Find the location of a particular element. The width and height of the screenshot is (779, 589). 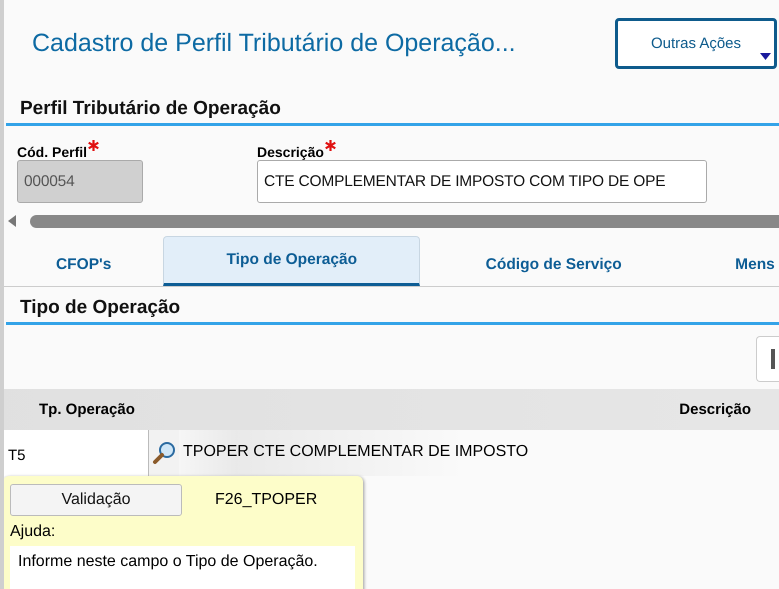

actions-button: Outras Ações is located at coordinates (696, 43).